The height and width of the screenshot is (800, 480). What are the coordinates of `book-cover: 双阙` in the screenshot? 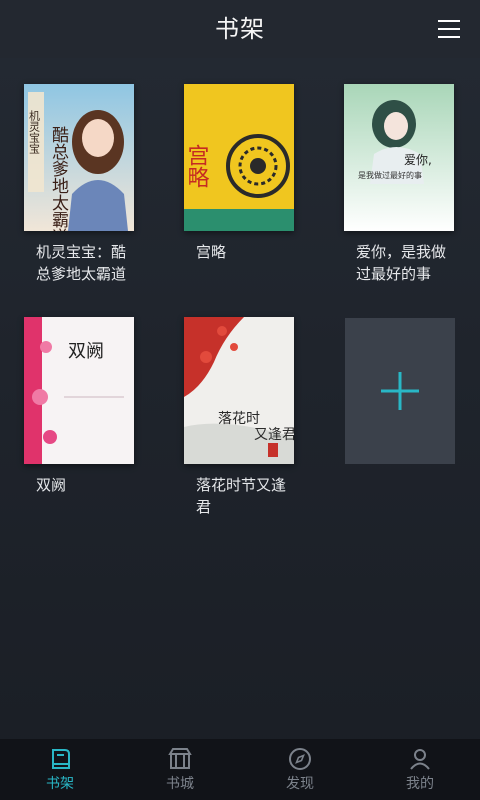 It's located at (79, 390).